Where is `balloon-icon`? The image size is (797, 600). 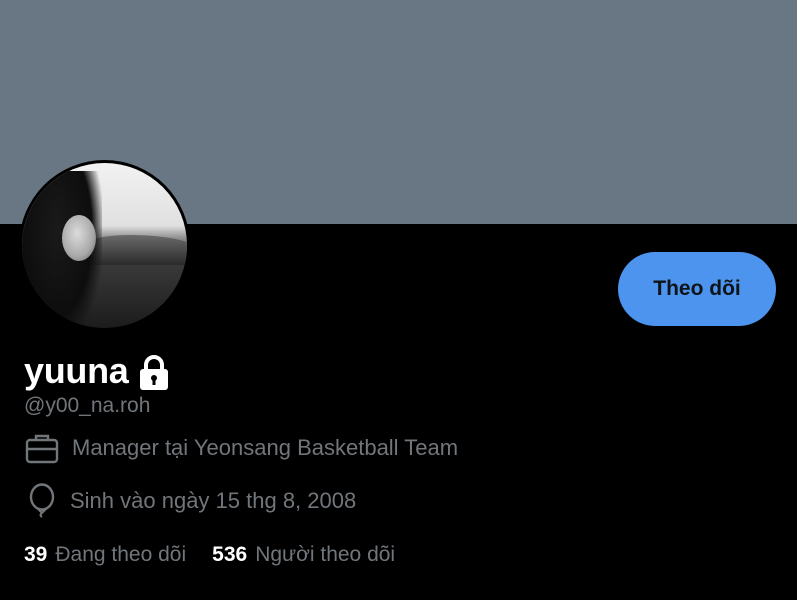
balloon-icon is located at coordinates (42, 501).